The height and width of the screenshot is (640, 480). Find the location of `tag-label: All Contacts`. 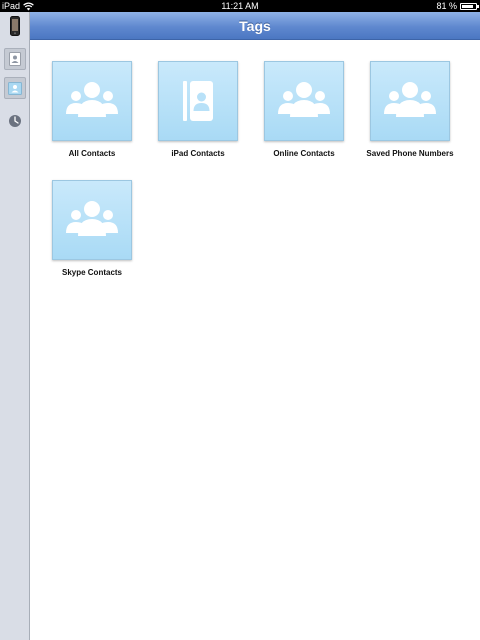

tag-label: All Contacts is located at coordinates (92, 153).